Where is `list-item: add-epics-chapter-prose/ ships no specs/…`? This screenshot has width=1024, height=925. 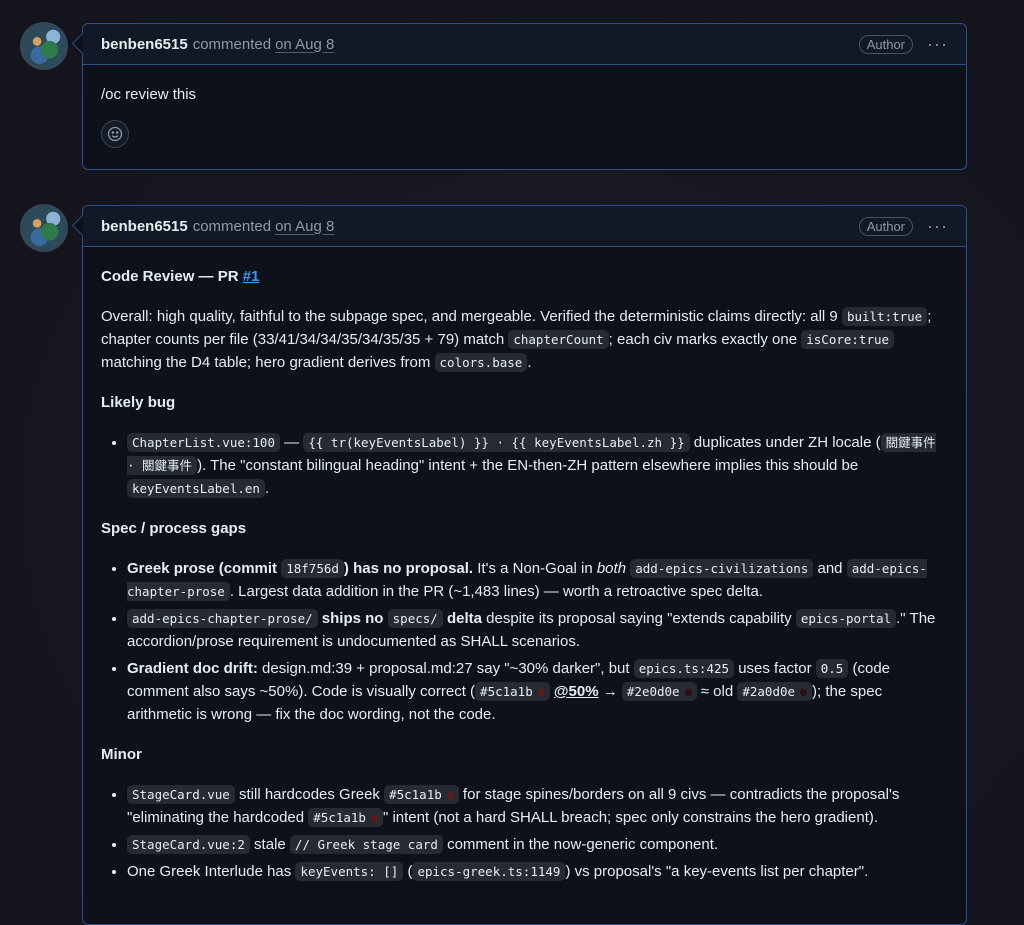 list-item: add-epics-chapter-prose/ ships no specs/… is located at coordinates (537, 630).